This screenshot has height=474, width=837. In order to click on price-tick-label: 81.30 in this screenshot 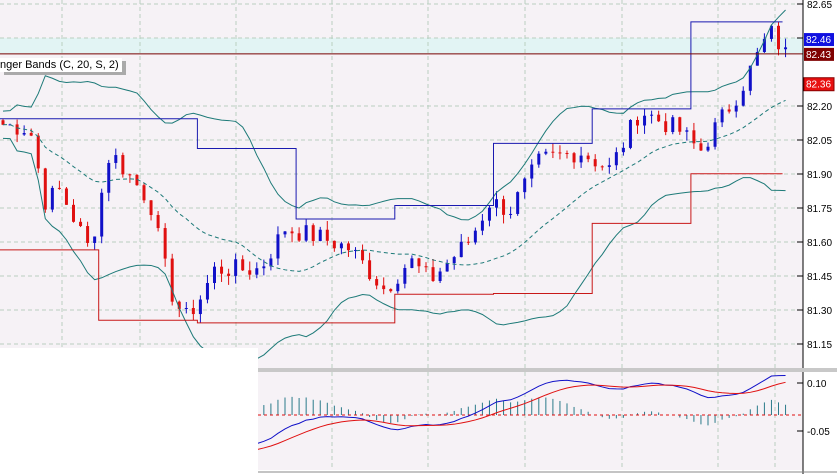, I will do `click(819, 311)`.